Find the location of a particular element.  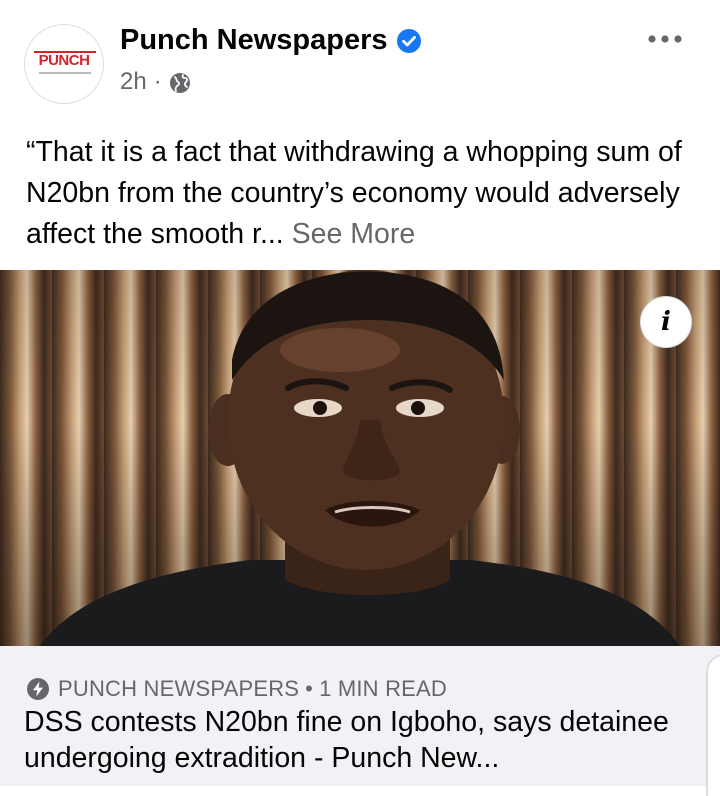

post-meta: 2h · is located at coordinates (155, 82).